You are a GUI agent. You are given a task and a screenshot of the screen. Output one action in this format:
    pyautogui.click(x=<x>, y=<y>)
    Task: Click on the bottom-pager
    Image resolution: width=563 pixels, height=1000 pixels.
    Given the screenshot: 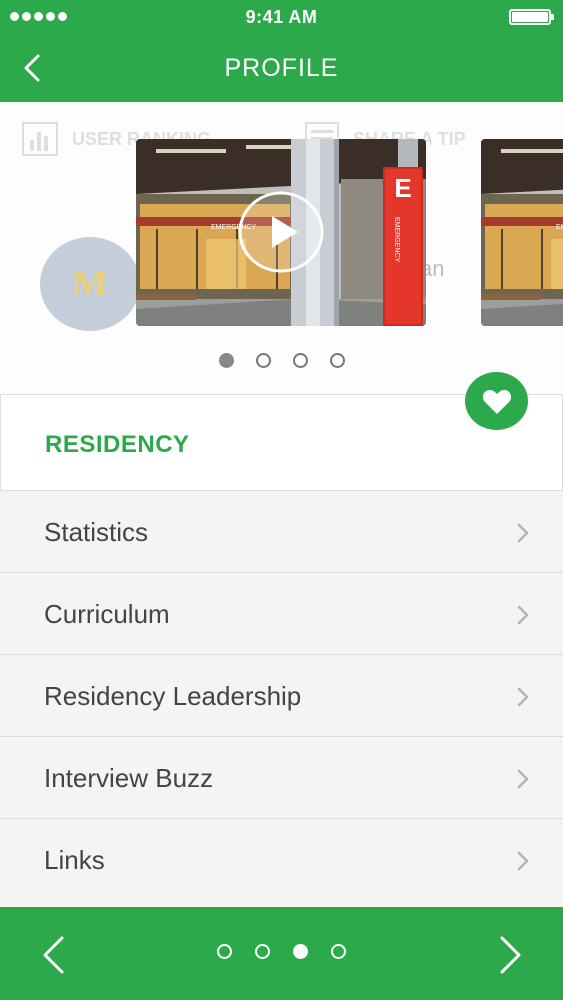 What is the action you would take?
    pyautogui.click(x=281, y=953)
    